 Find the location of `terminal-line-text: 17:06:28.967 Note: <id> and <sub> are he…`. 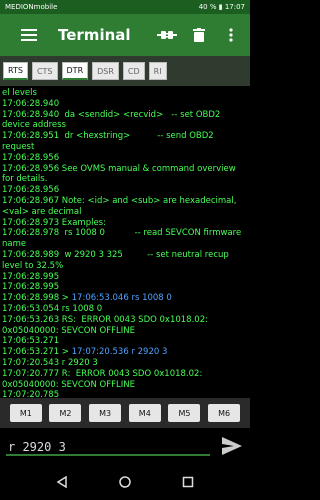

terminal-line-text: 17:06:28.967 Note: <id> and <sub> are he… is located at coordinates (121, 206).